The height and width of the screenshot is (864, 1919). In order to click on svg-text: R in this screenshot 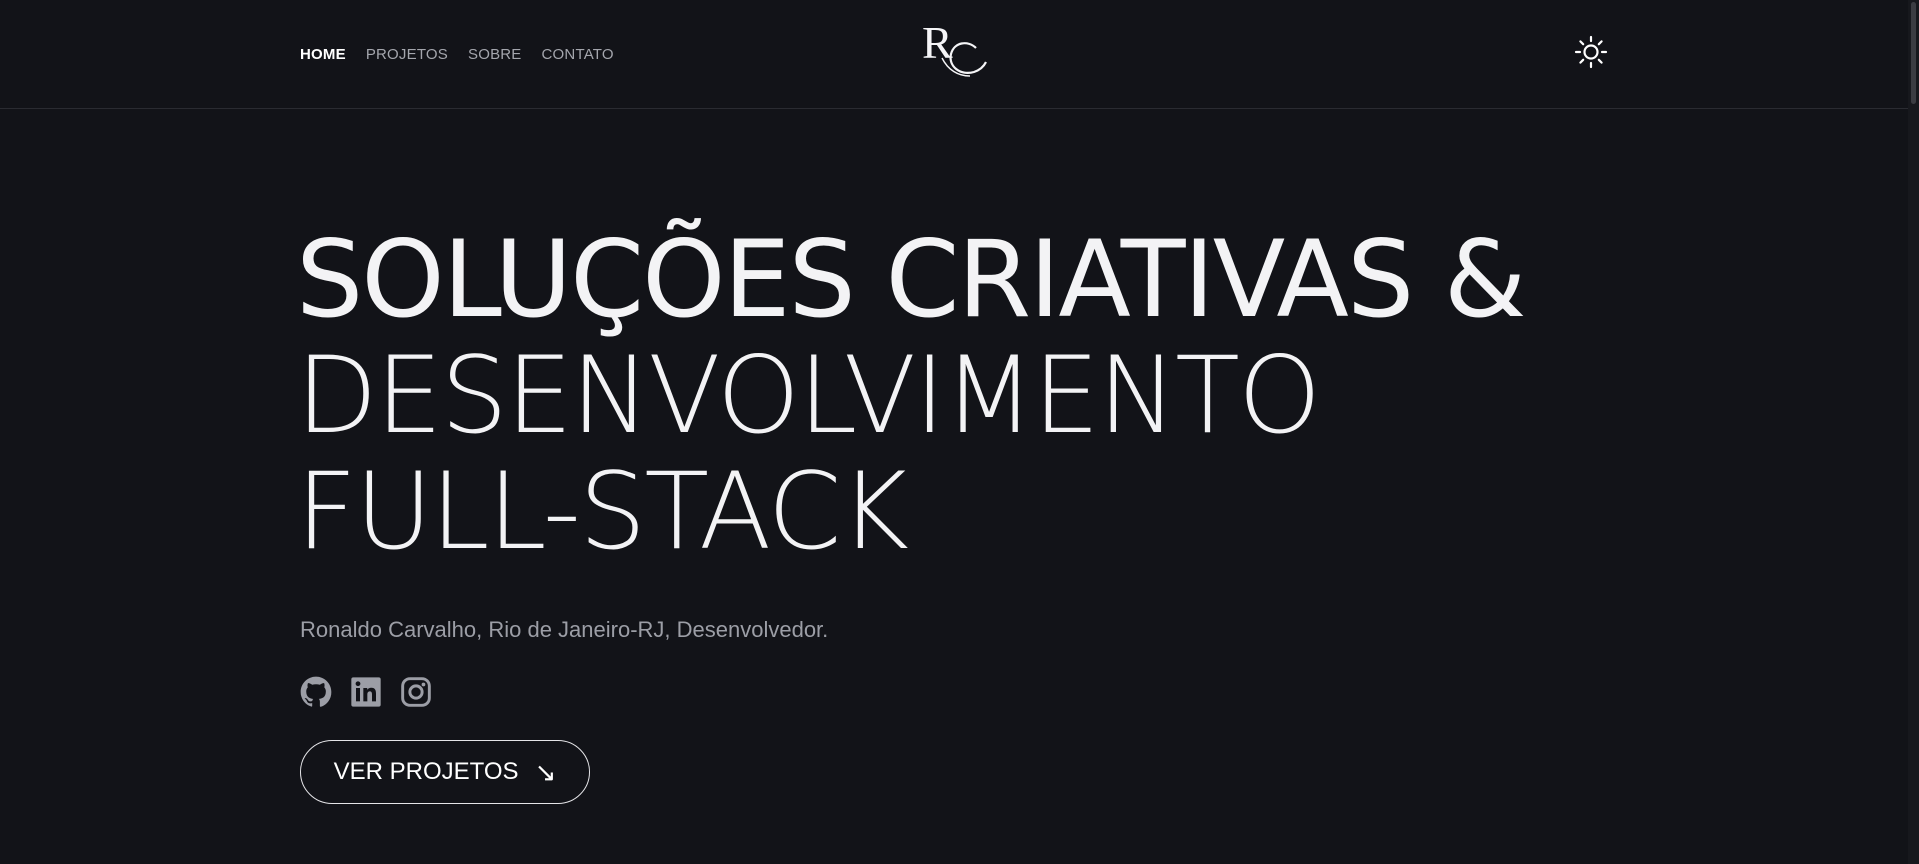, I will do `click(937, 43)`.